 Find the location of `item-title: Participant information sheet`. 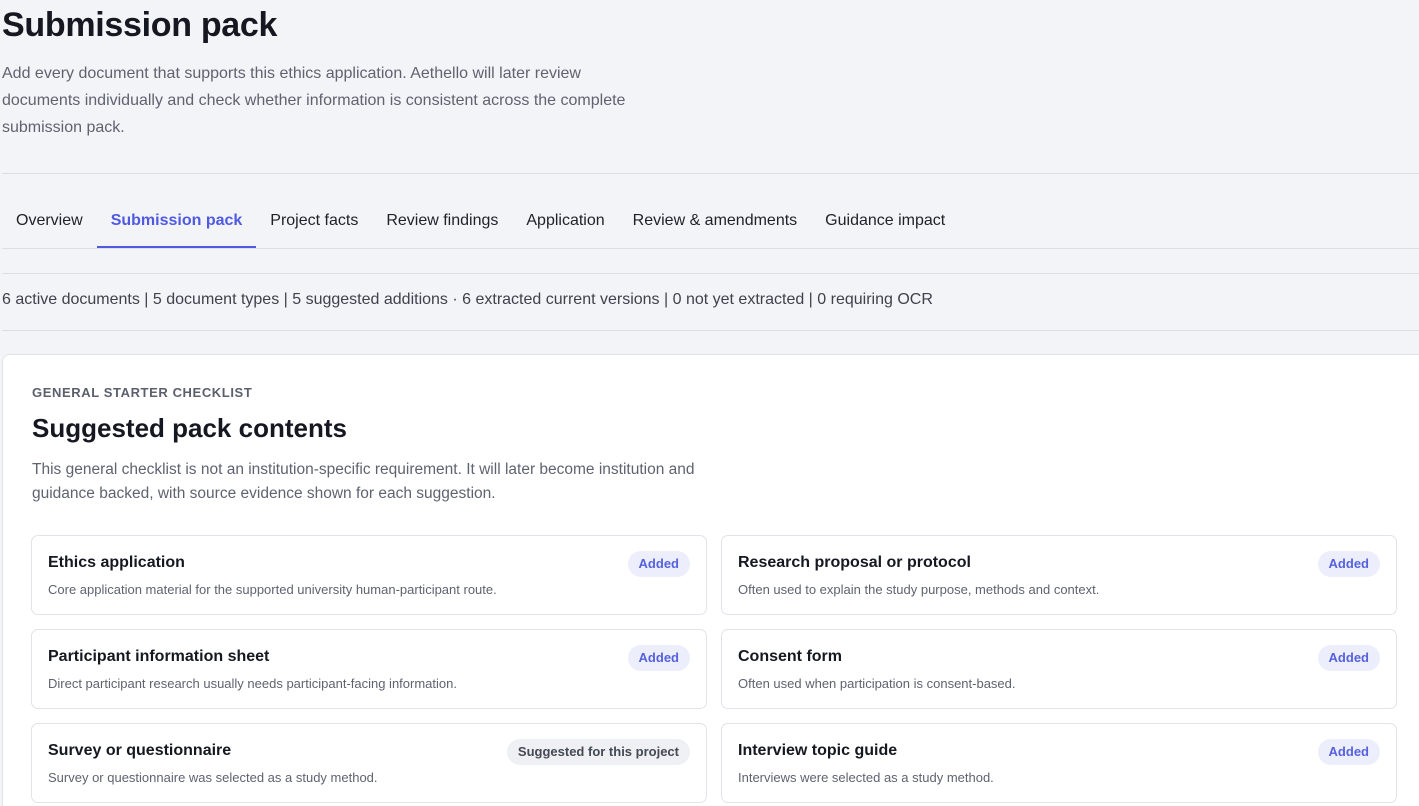

item-title: Participant information sheet is located at coordinates (159, 656).